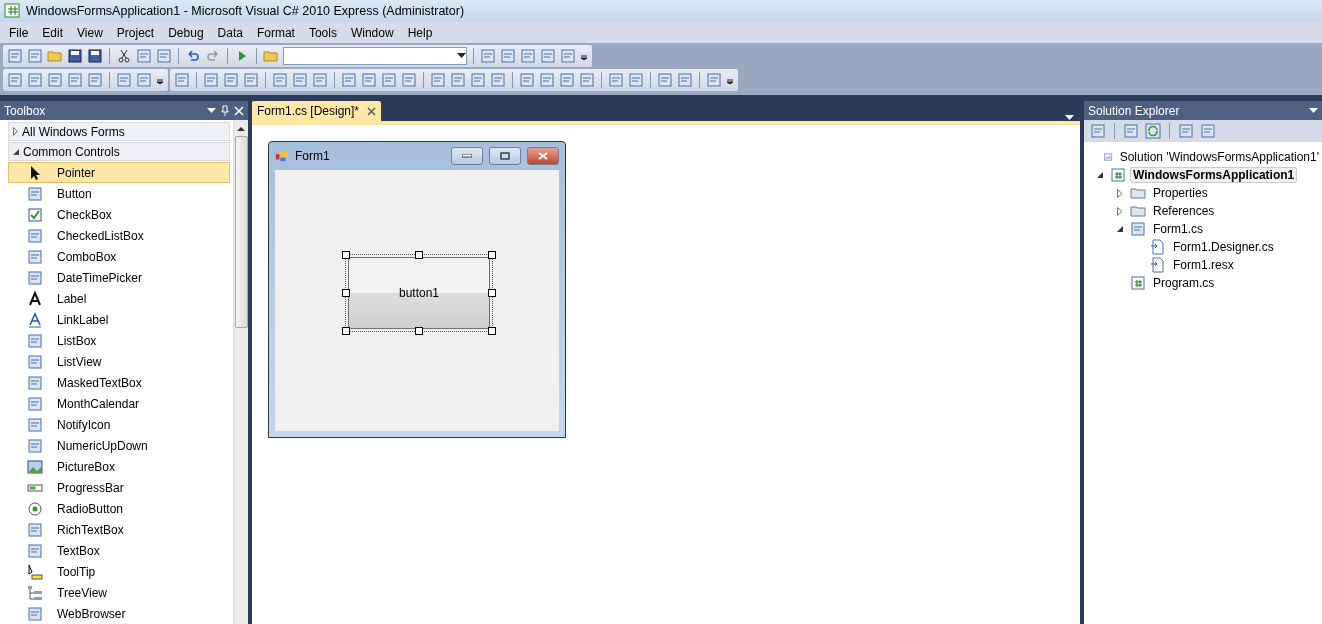  Describe the element at coordinates (35, 214) in the screenshot. I see `checkbox-icon` at that location.